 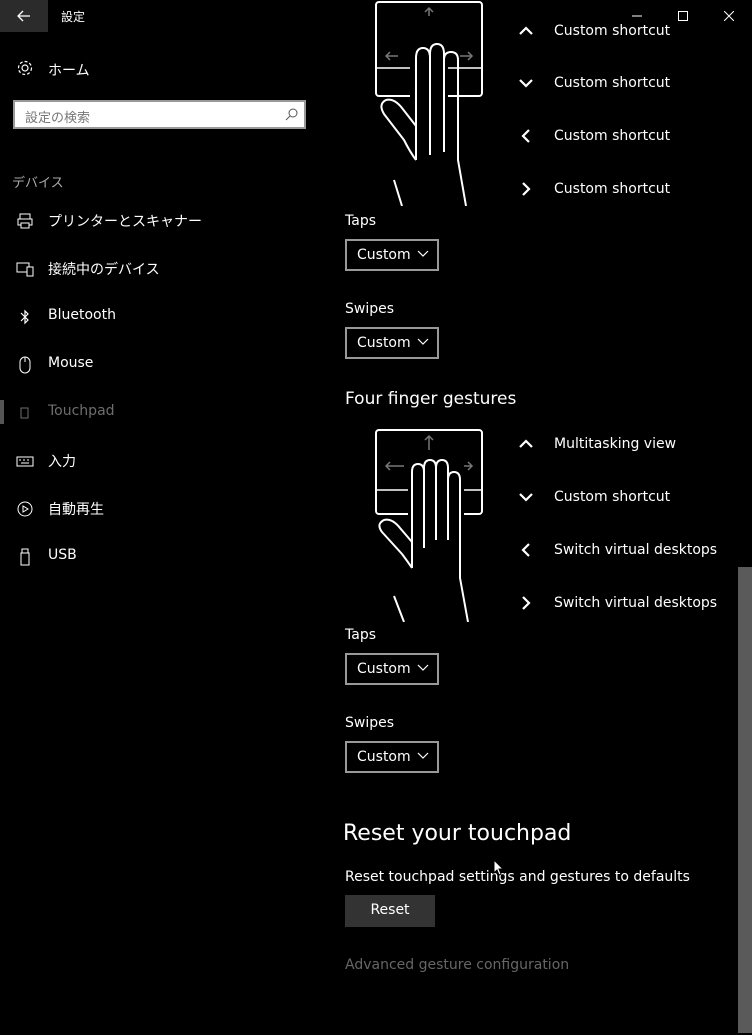 I want to click on three-finger-gesture-right: Custom shortcut, so click(x=628, y=191).